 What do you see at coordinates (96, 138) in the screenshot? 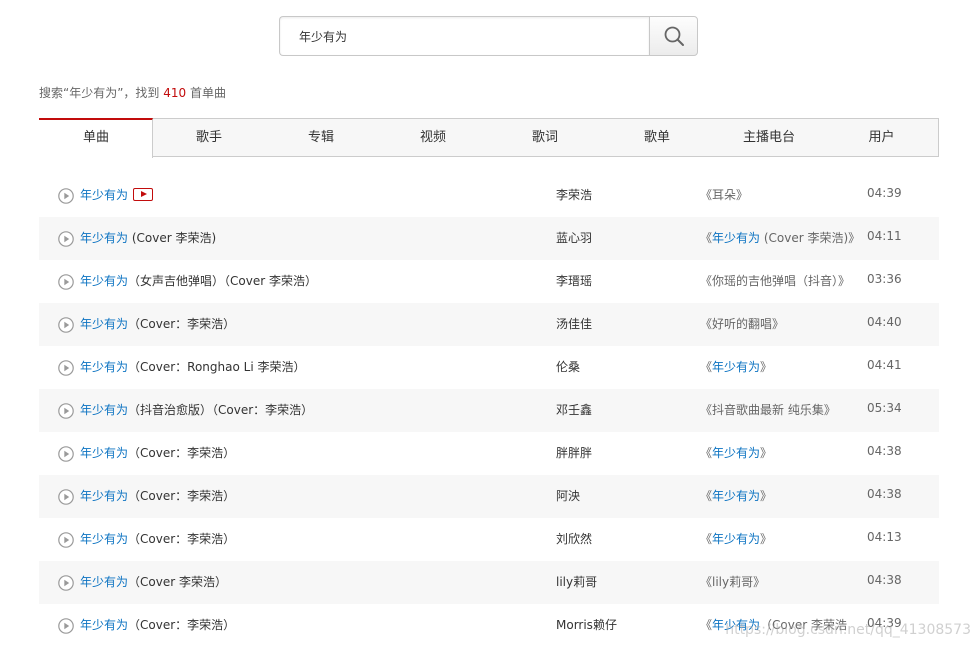
I see `tab-0: 单曲` at bounding box center [96, 138].